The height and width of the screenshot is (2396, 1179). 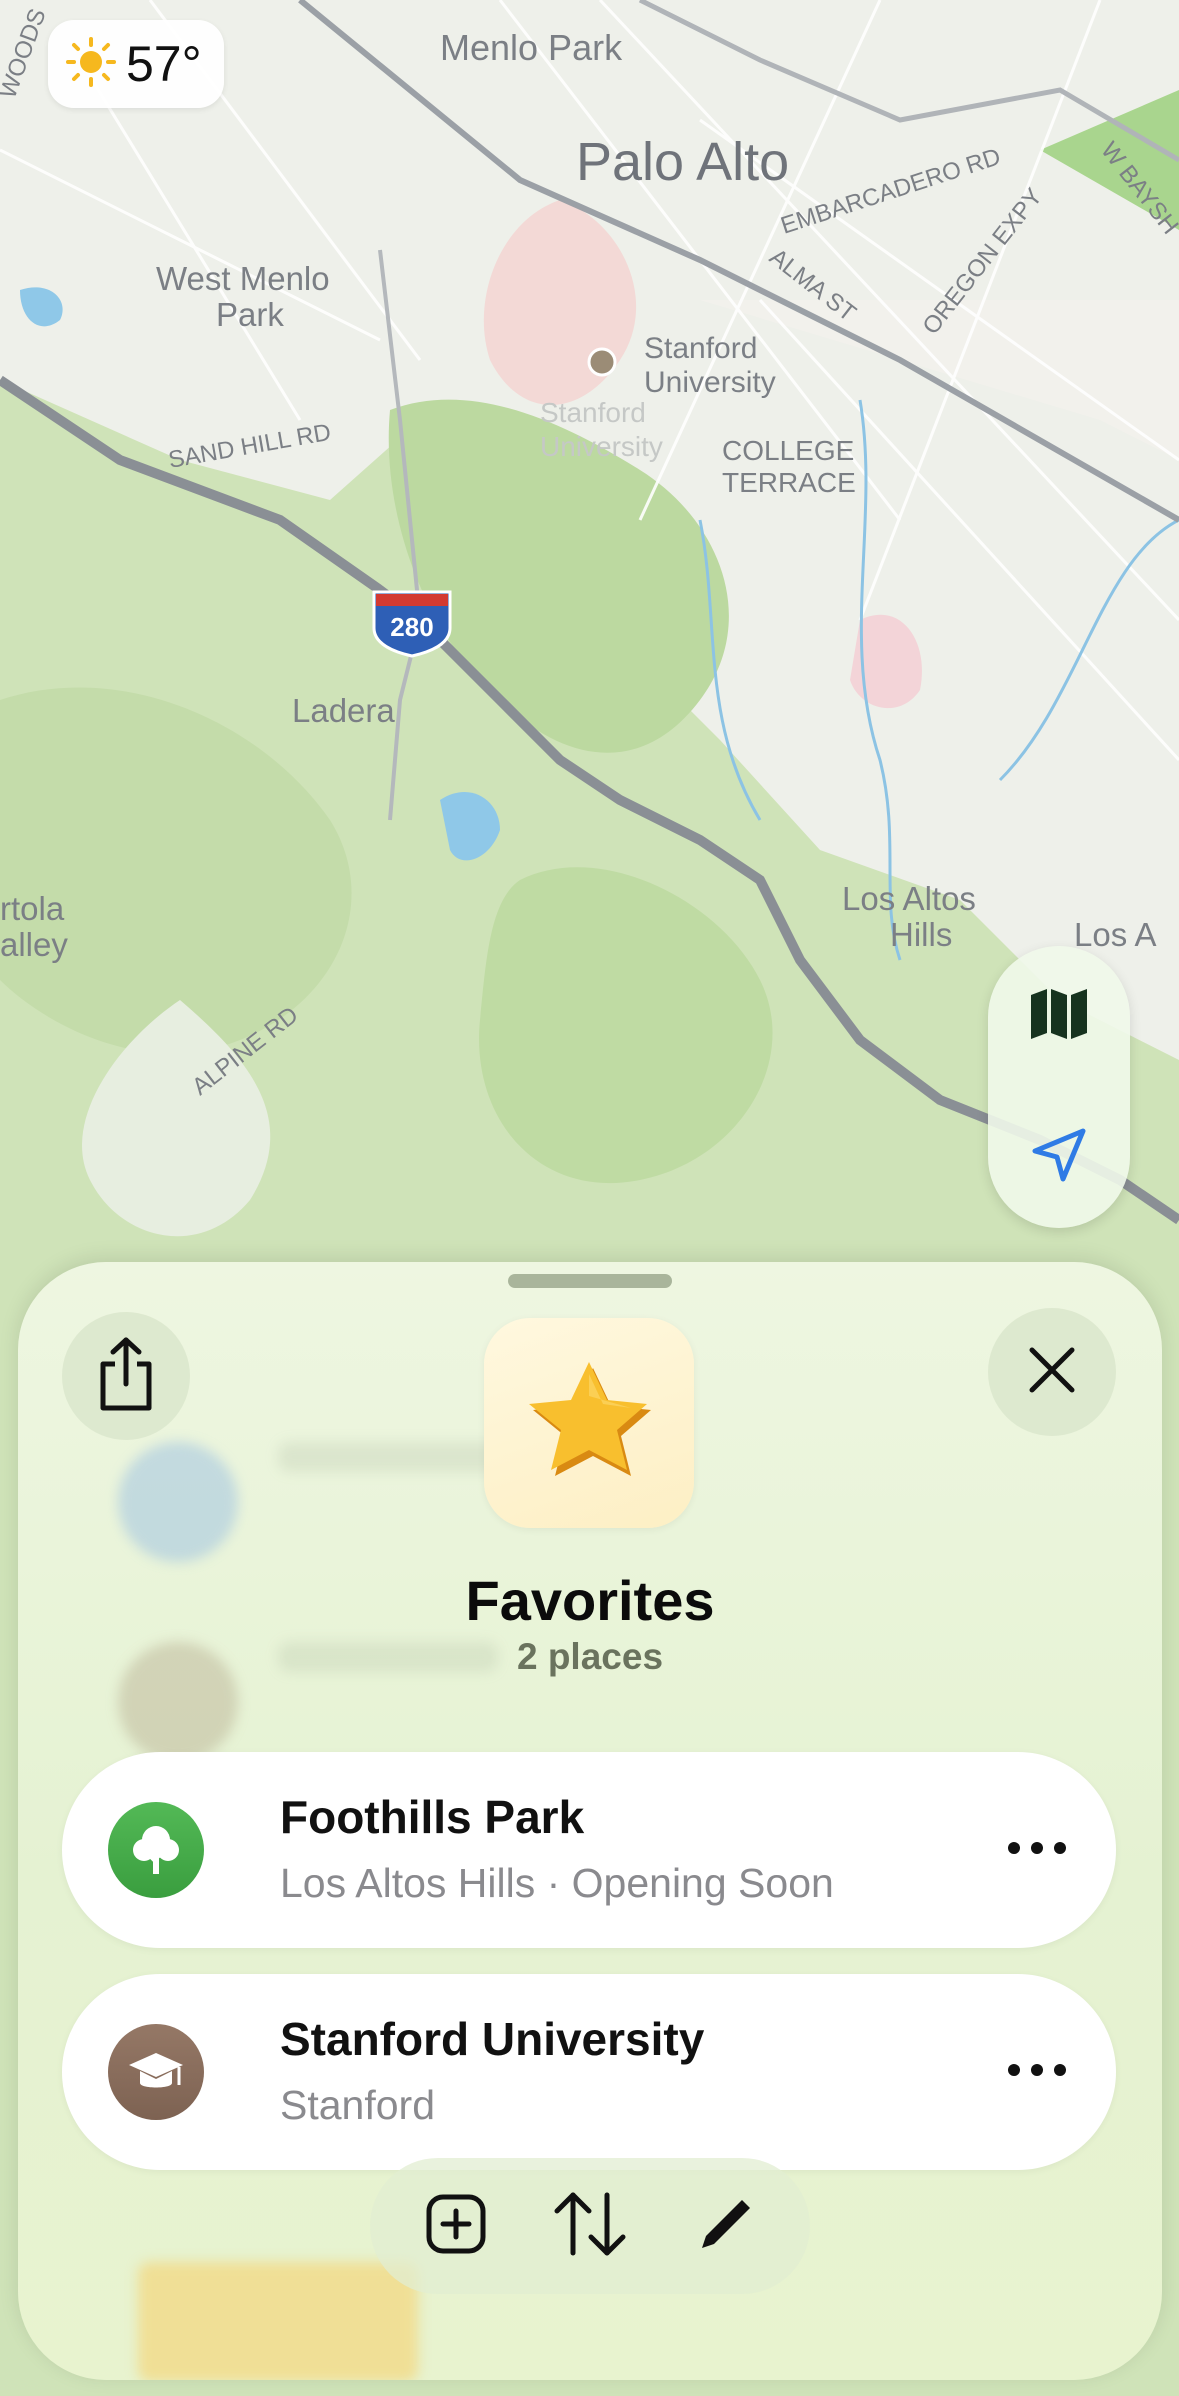 I want to click on location-arrow-icon, so click(x=1059, y=1157).